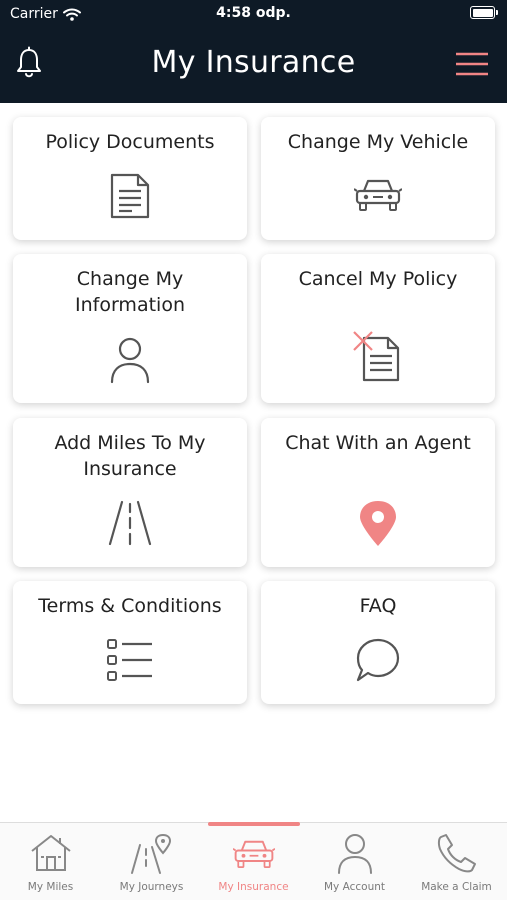 The image size is (507, 900). What do you see at coordinates (376, 356) in the screenshot?
I see `cancel-document-icon` at bounding box center [376, 356].